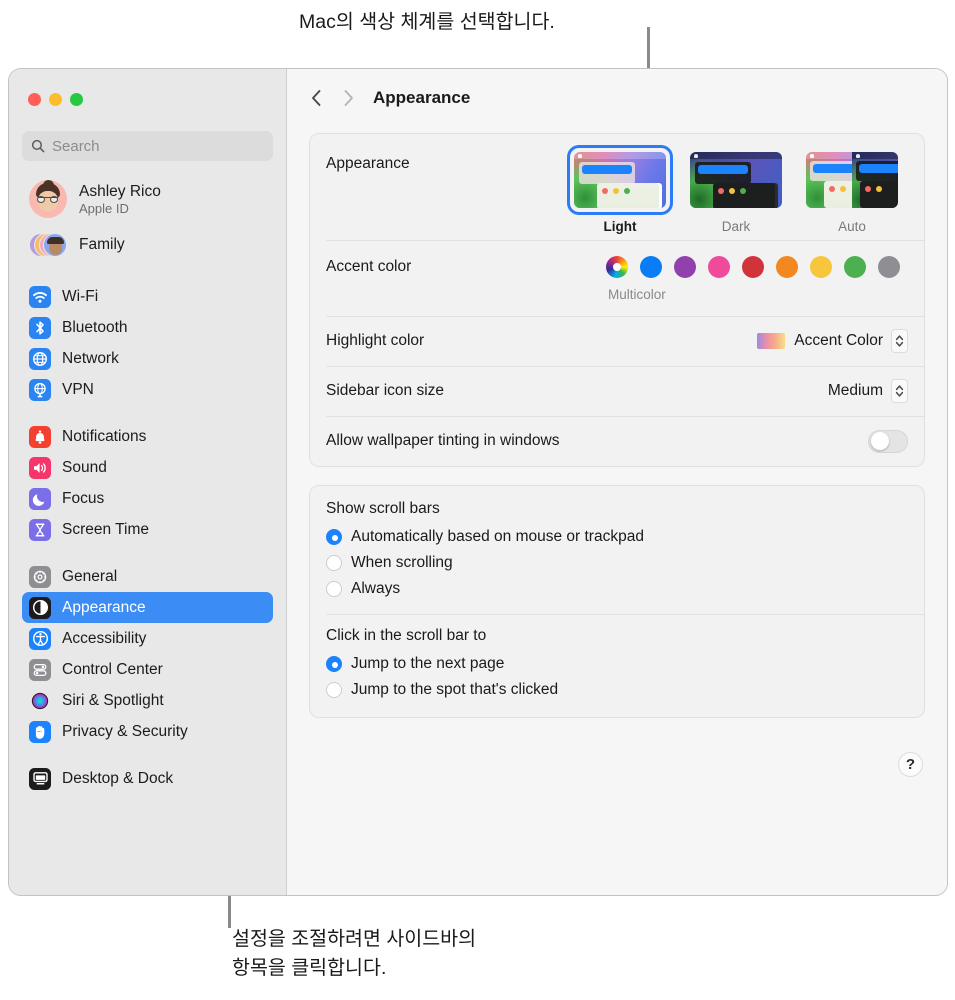 The width and height of the screenshot is (955, 1000). I want to click on accent-swatch-red, so click(753, 267).